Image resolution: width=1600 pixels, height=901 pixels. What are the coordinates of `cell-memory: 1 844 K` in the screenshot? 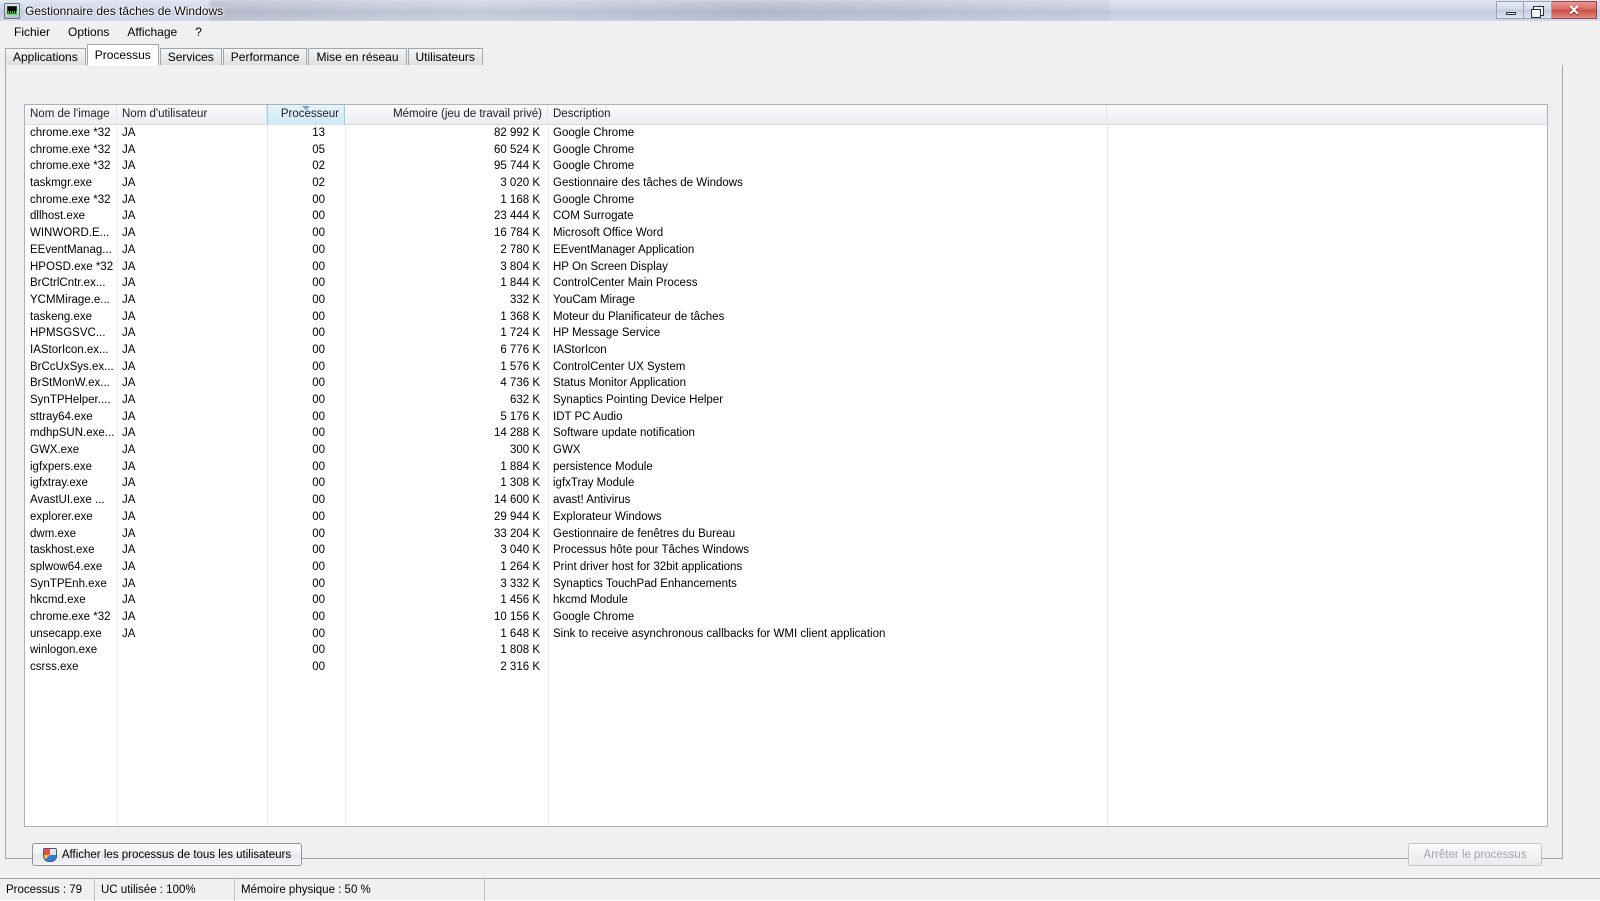 It's located at (520, 283).